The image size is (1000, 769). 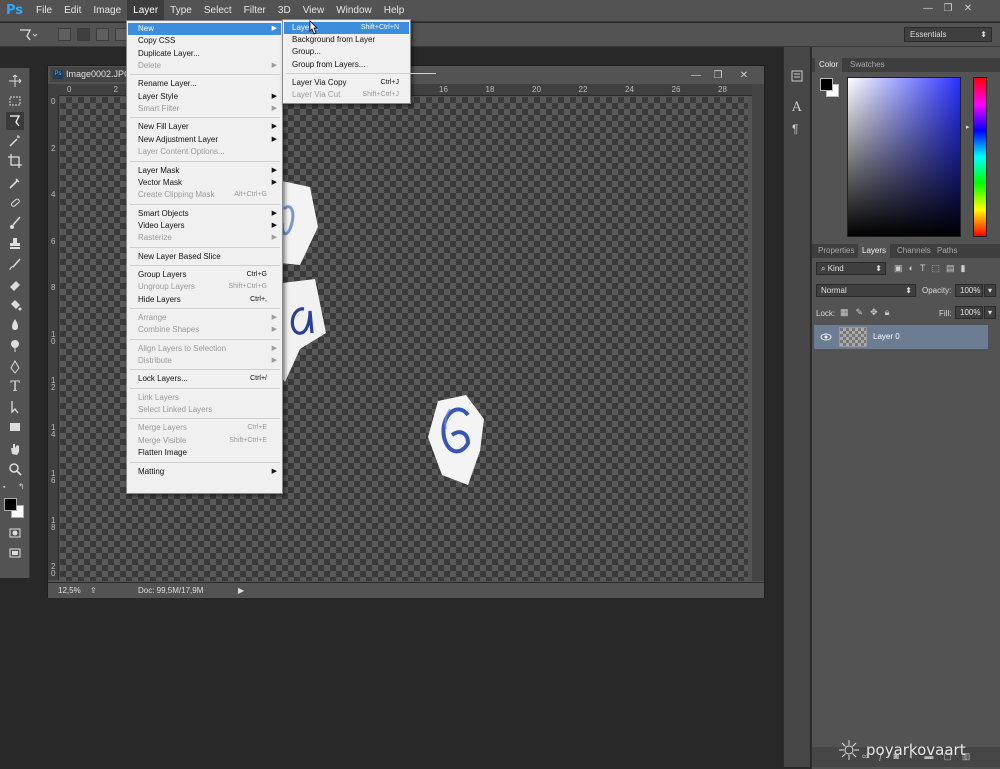 What do you see at coordinates (826, 84) in the screenshot?
I see `color-foreground-swatch` at bounding box center [826, 84].